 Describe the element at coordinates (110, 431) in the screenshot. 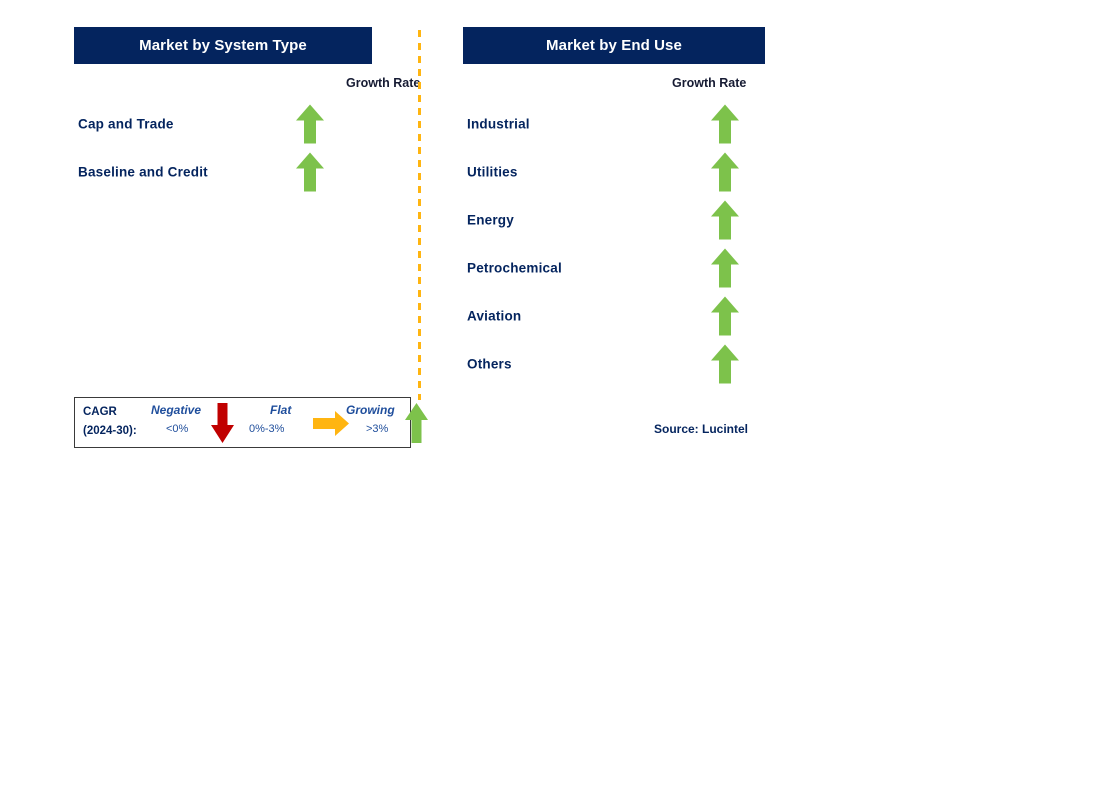

I see `legend-cagr-line2: (2024-30):` at that location.